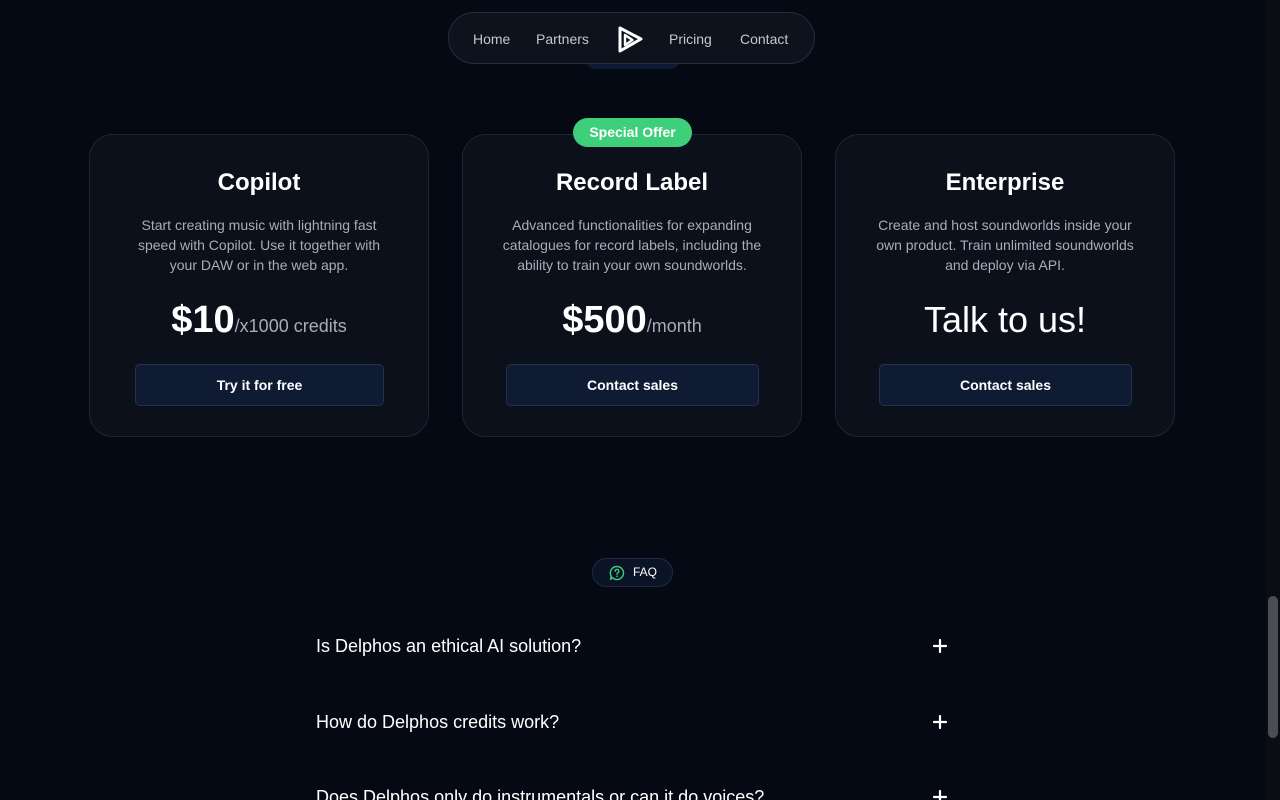 This screenshot has width=1280, height=800. Describe the element at coordinates (290, 326) in the screenshot. I see `plan-price-unit: /x1000 credits` at that location.